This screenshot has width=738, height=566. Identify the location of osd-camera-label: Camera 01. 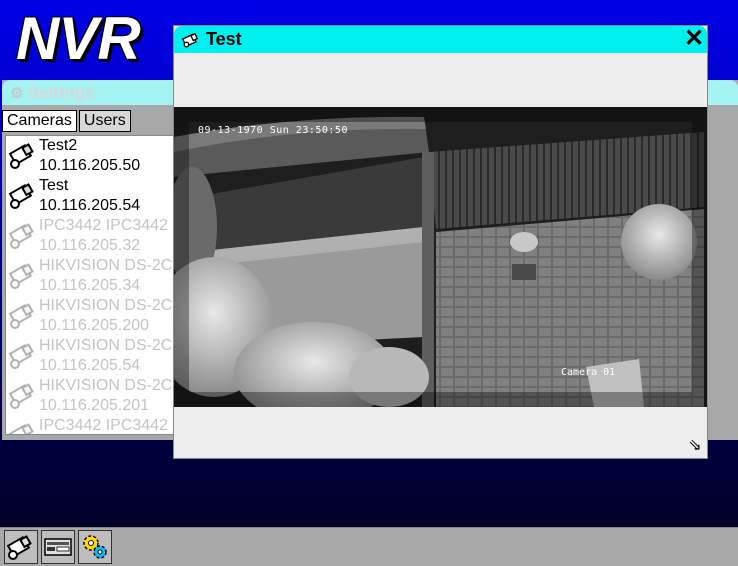
(588, 372).